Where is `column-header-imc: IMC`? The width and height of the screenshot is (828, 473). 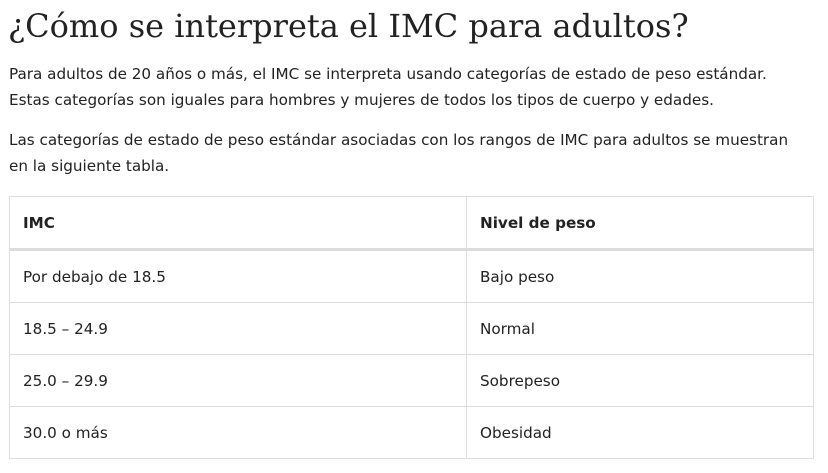 column-header-imc: IMC is located at coordinates (238, 223).